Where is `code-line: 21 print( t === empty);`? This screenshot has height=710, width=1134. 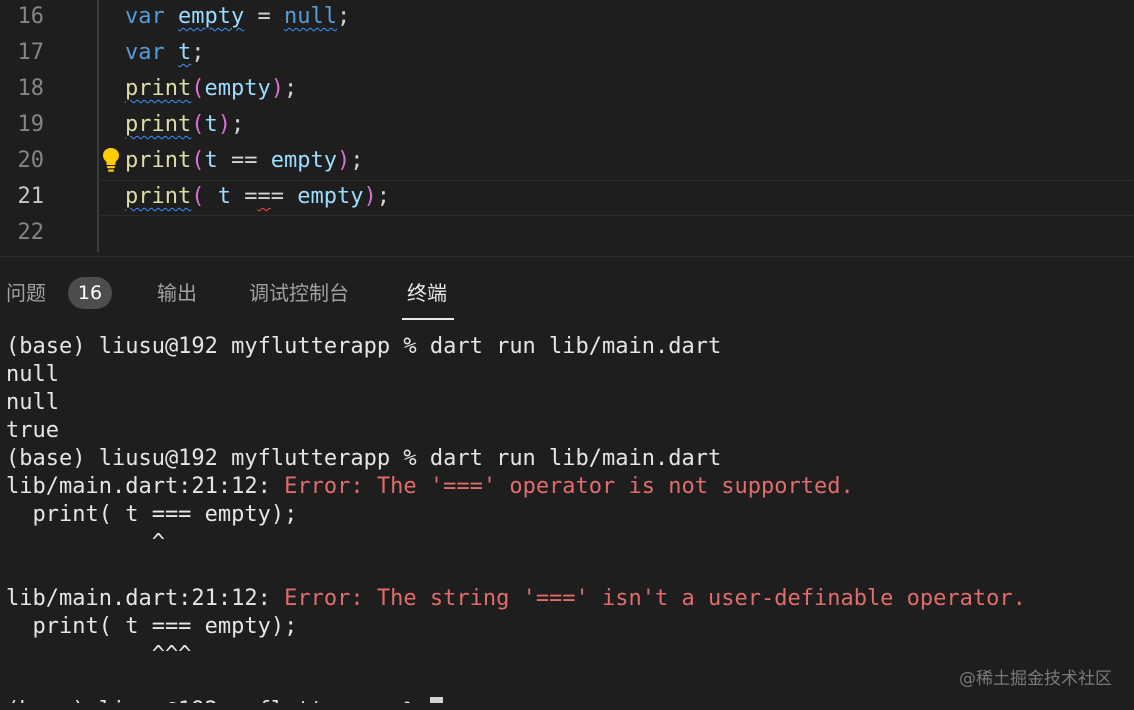 code-line: 21 print( t === empty); is located at coordinates (567, 198).